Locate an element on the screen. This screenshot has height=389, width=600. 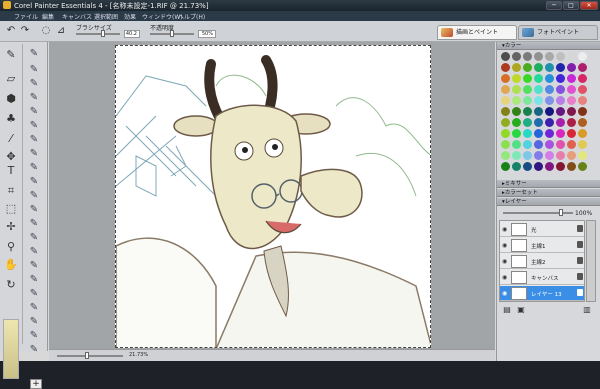
add-brush-button: + is located at coordinates (36, 384).